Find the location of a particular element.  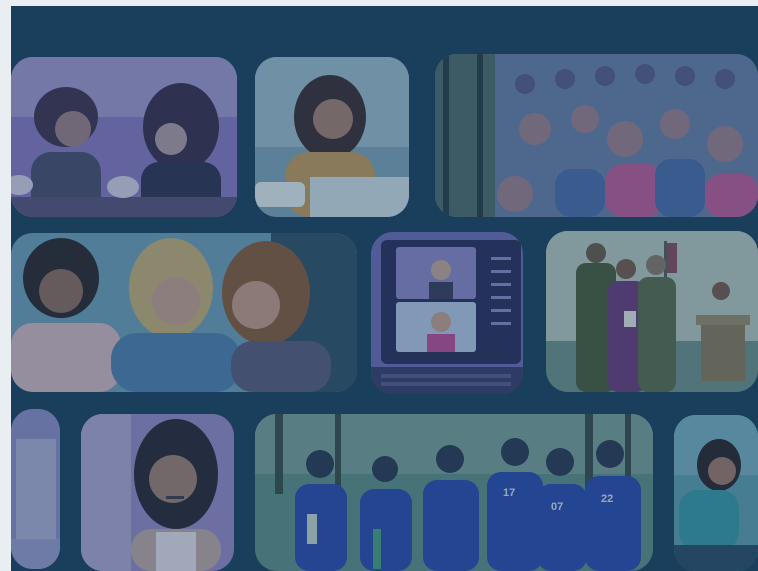

photo-woman-headset is located at coordinates (157, 492).